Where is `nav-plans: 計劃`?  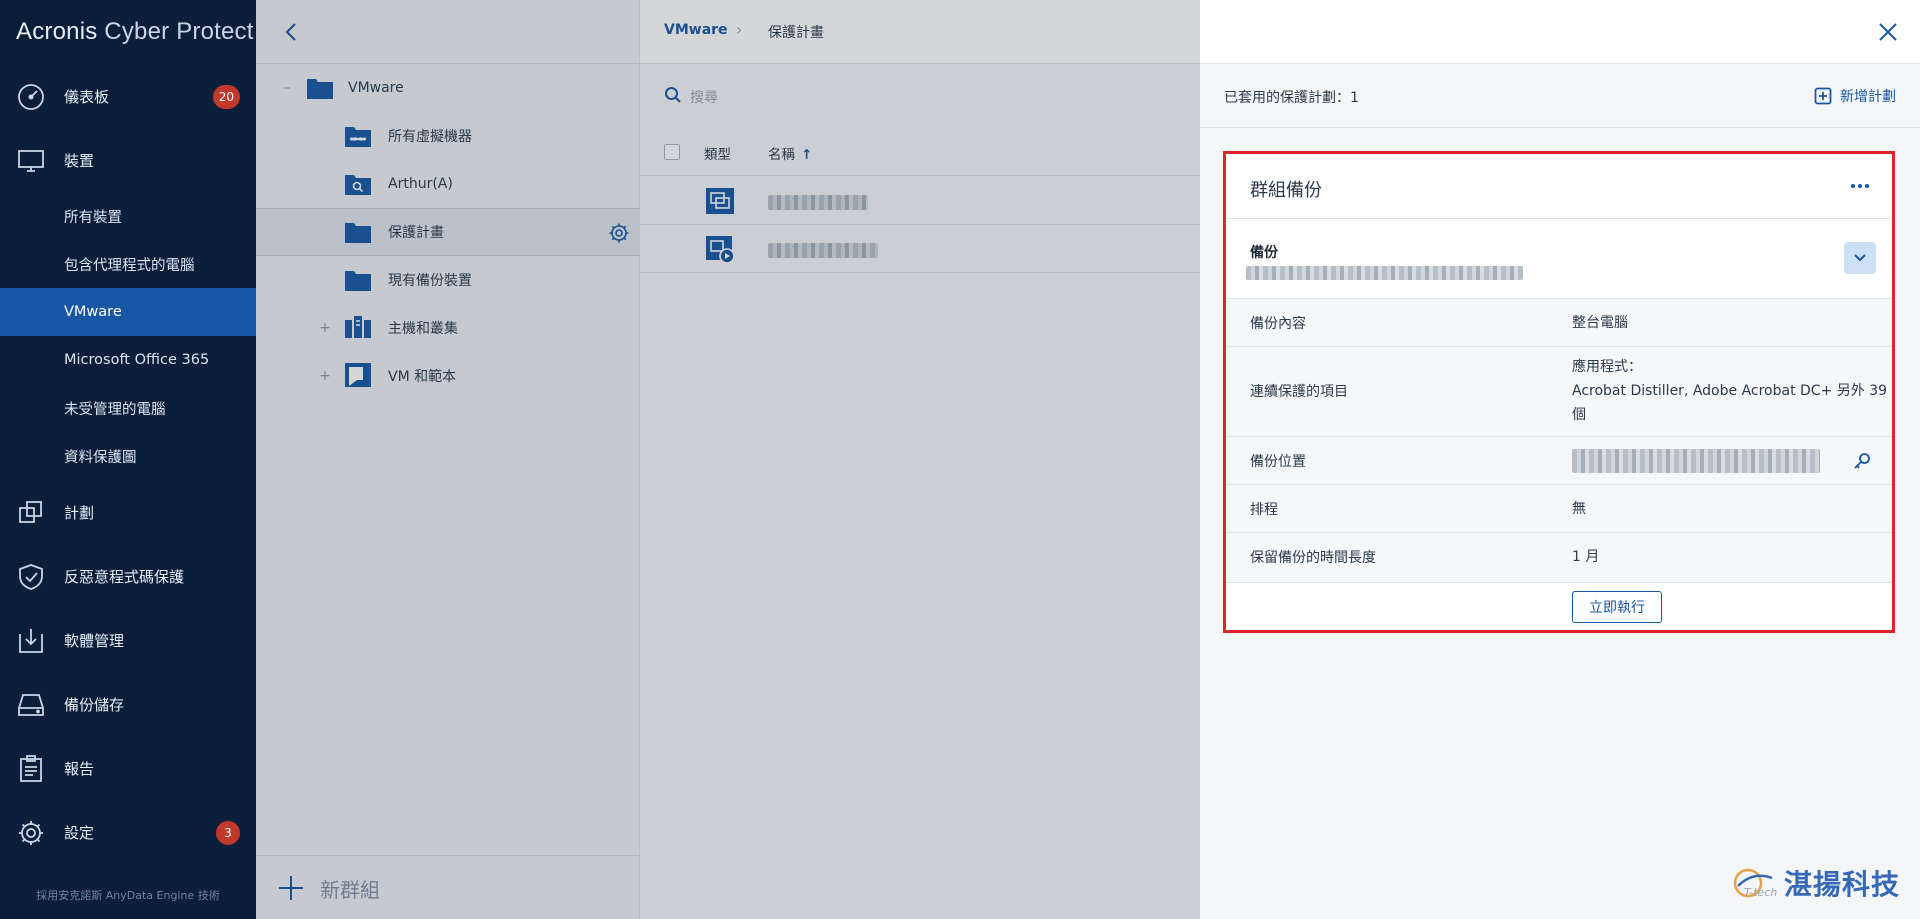
nav-plans: 計劃 is located at coordinates (128, 512).